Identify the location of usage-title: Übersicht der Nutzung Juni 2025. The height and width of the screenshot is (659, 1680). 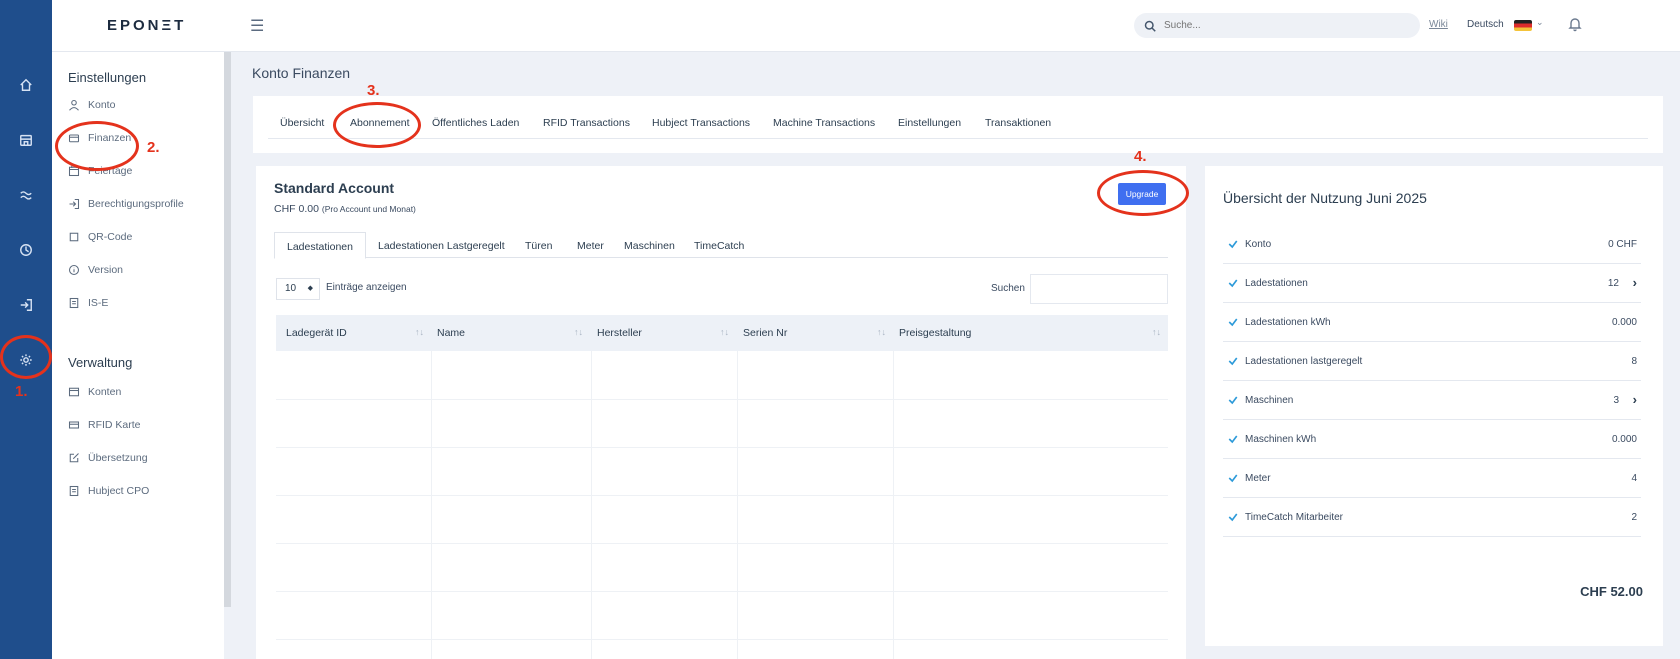
(1325, 198).